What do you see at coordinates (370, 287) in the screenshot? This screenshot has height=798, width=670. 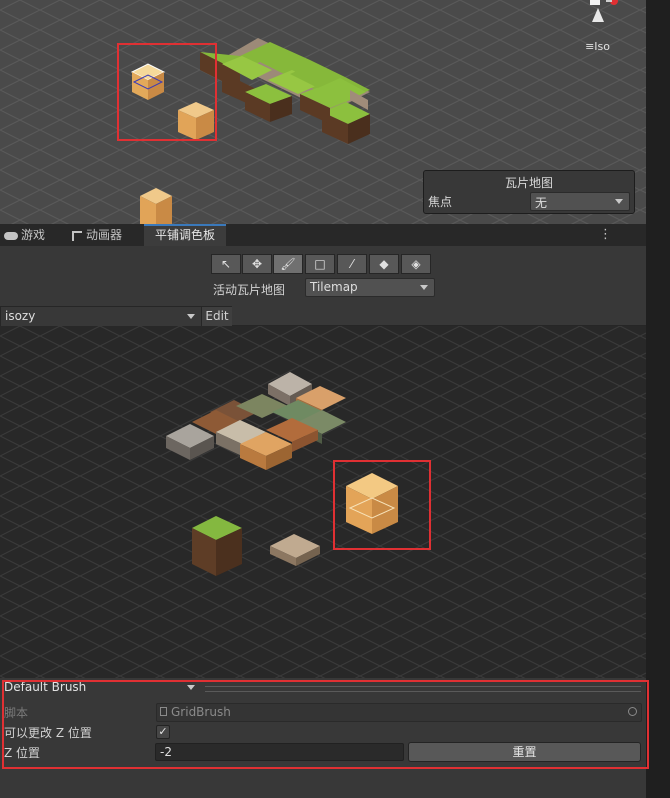 I see `active-tilemap-dropdown: Tilemap` at bounding box center [370, 287].